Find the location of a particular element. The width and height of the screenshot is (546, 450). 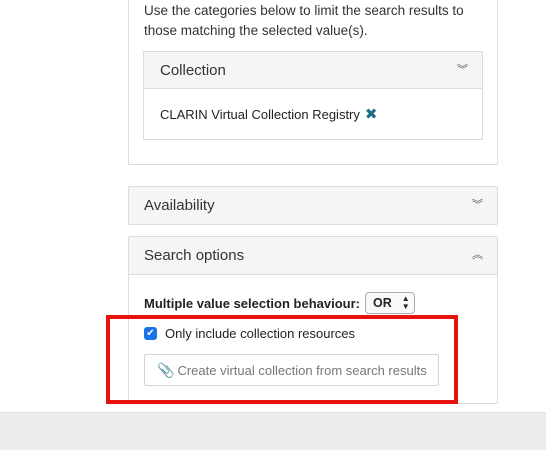

collection-facet-body: CLARIN Virtual Collection Registry ✖ is located at coordinates (313, 114).